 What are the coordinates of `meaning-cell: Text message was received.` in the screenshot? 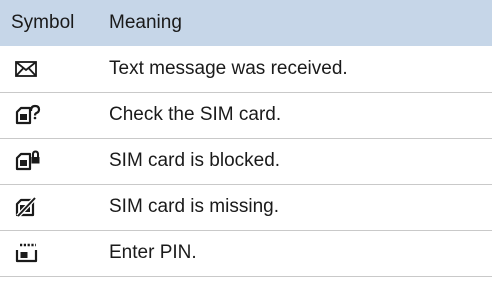 It's located at (296, 69).